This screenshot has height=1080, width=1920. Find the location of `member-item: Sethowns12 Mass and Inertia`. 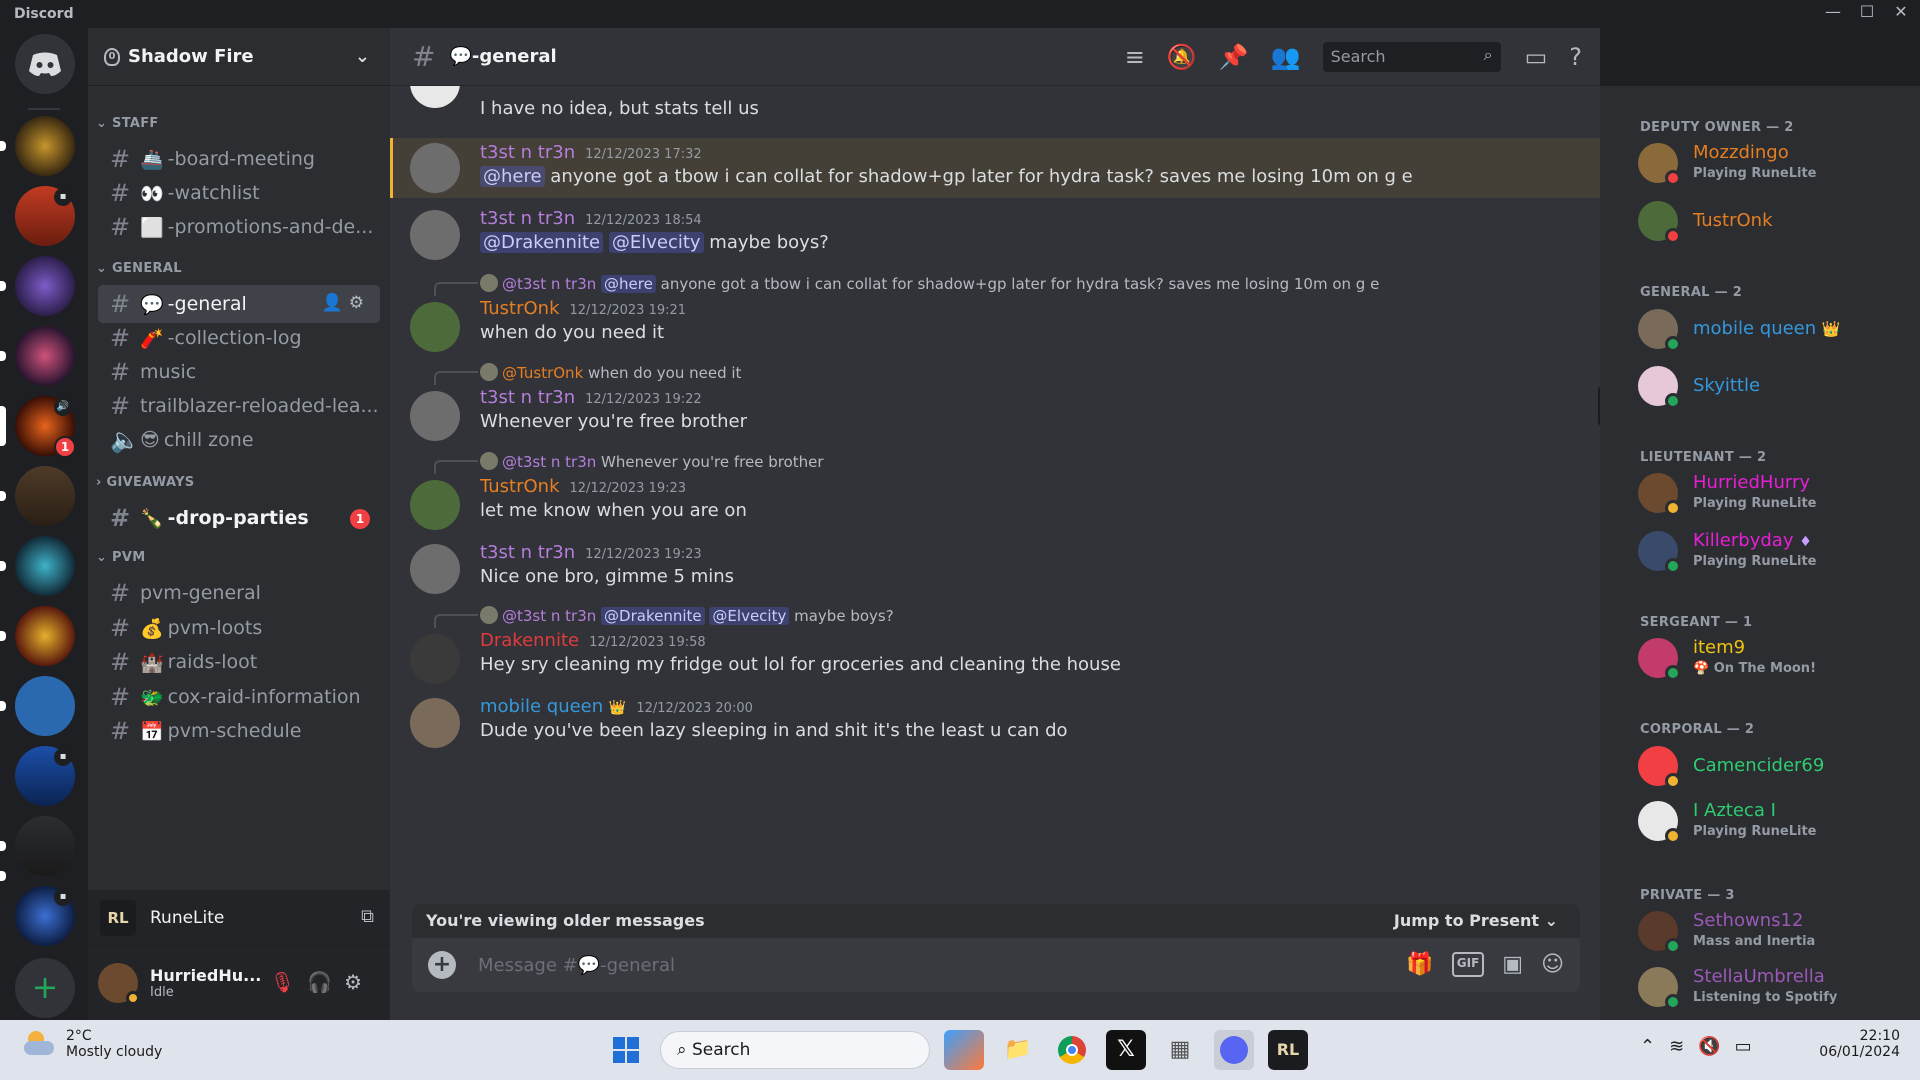

member-item: Sethowns12 Mass and Inertia is located at coordinates (1773, 931).